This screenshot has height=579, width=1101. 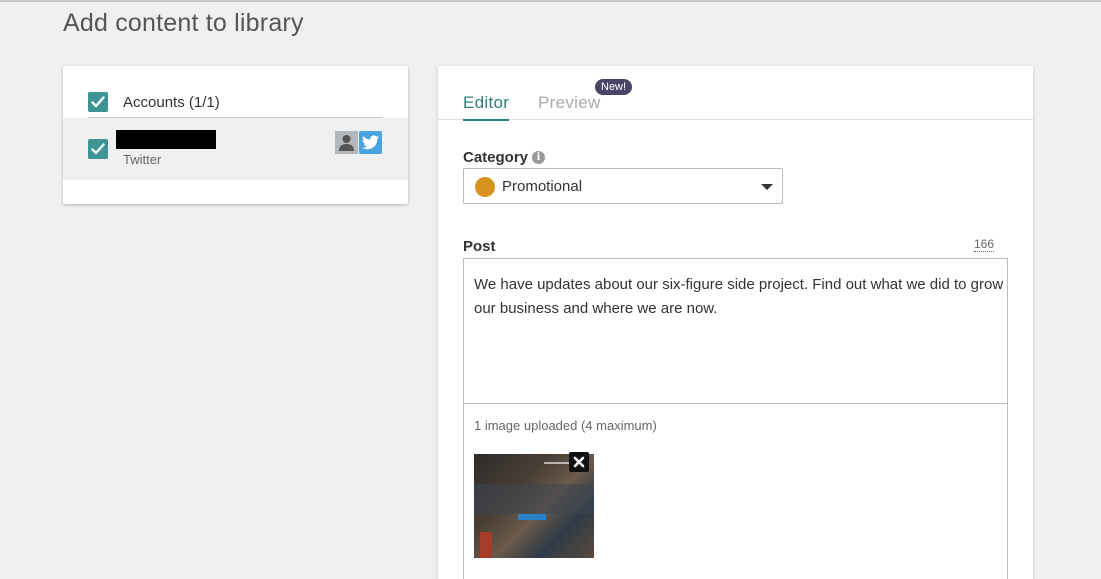 What do you see at coordinates (538, 157) in the screenshot?
I see `info-icon: i` at bounding box center [538, 157].